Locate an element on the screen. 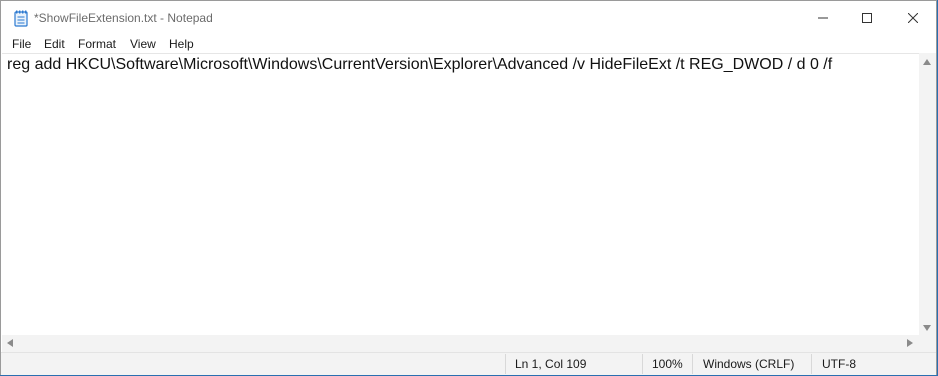 The height and width of the screenshot is (376, 938). scroll-up-icon is located at coordinates (927, 62).